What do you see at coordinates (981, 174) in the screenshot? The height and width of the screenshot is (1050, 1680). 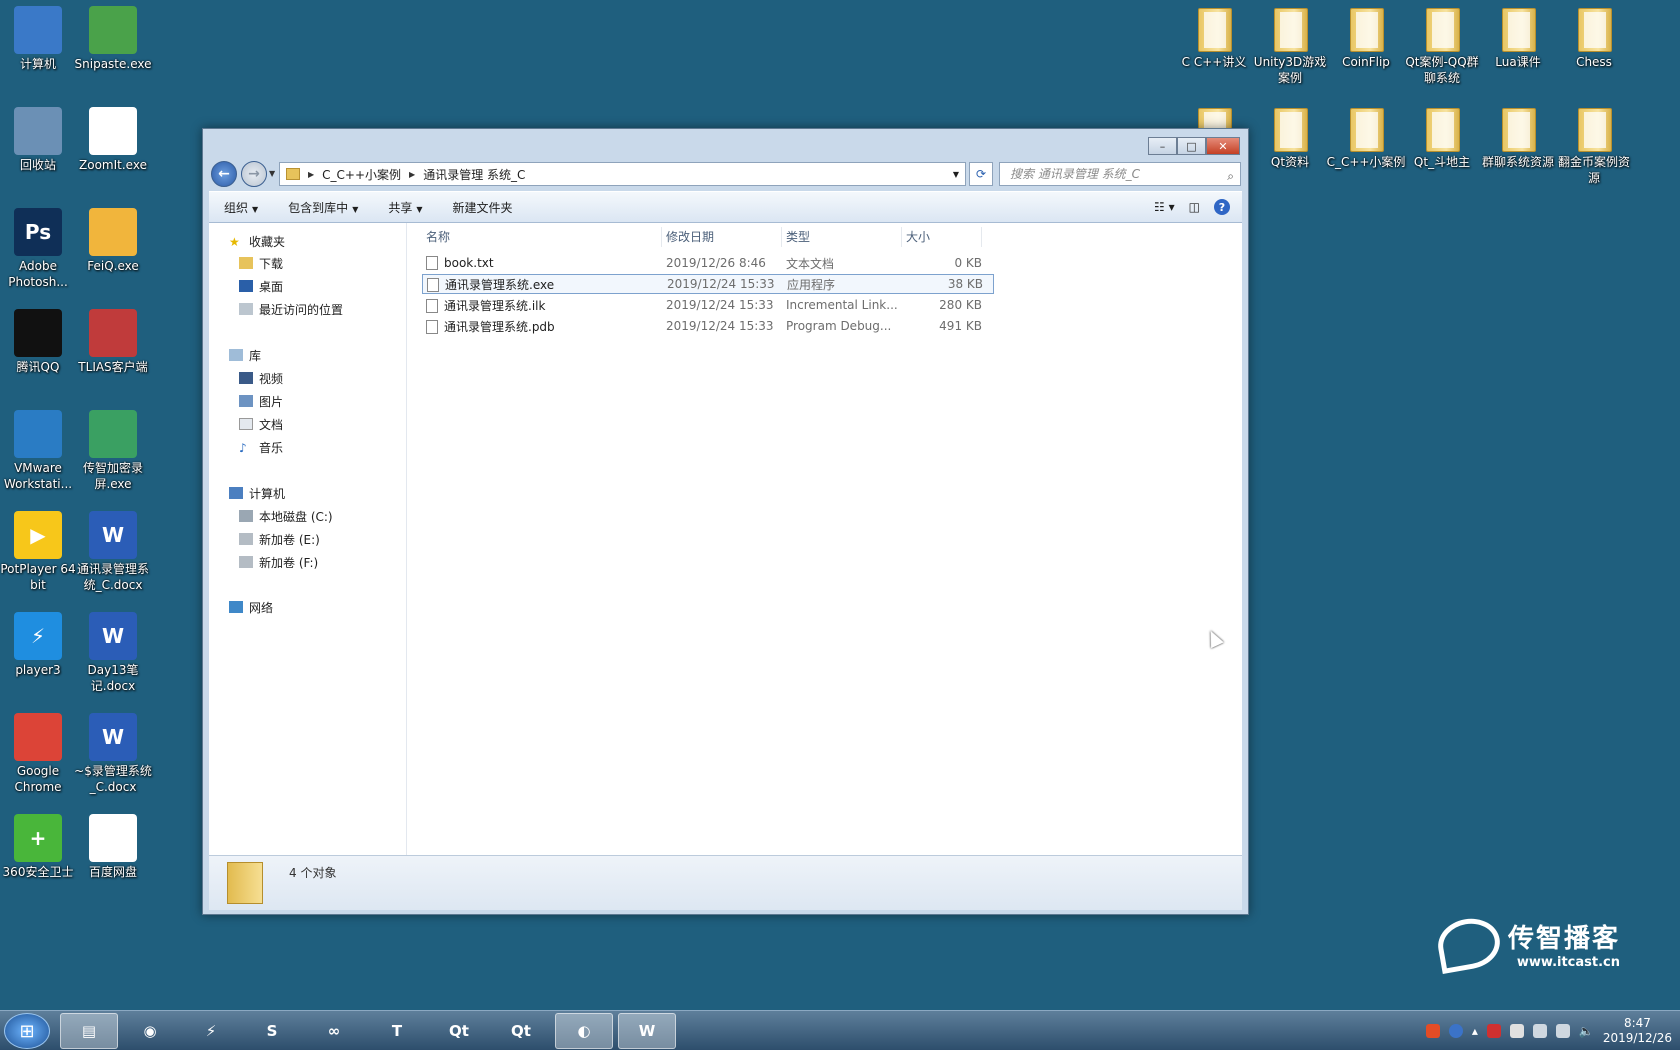 I see `refresh-button: ⟳` at bounding box center [981, 174].